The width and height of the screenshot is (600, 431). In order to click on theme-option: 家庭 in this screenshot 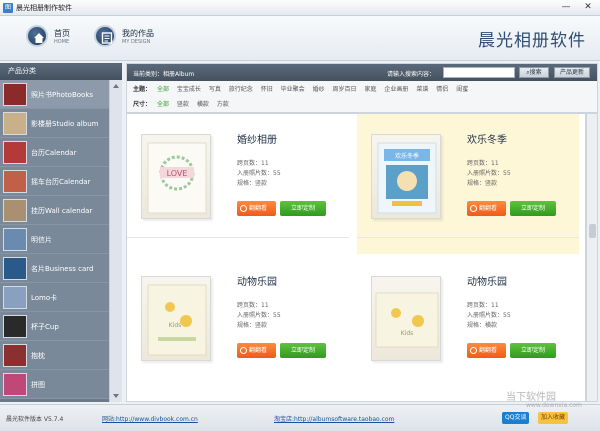, I will do `click(370, 89)`.